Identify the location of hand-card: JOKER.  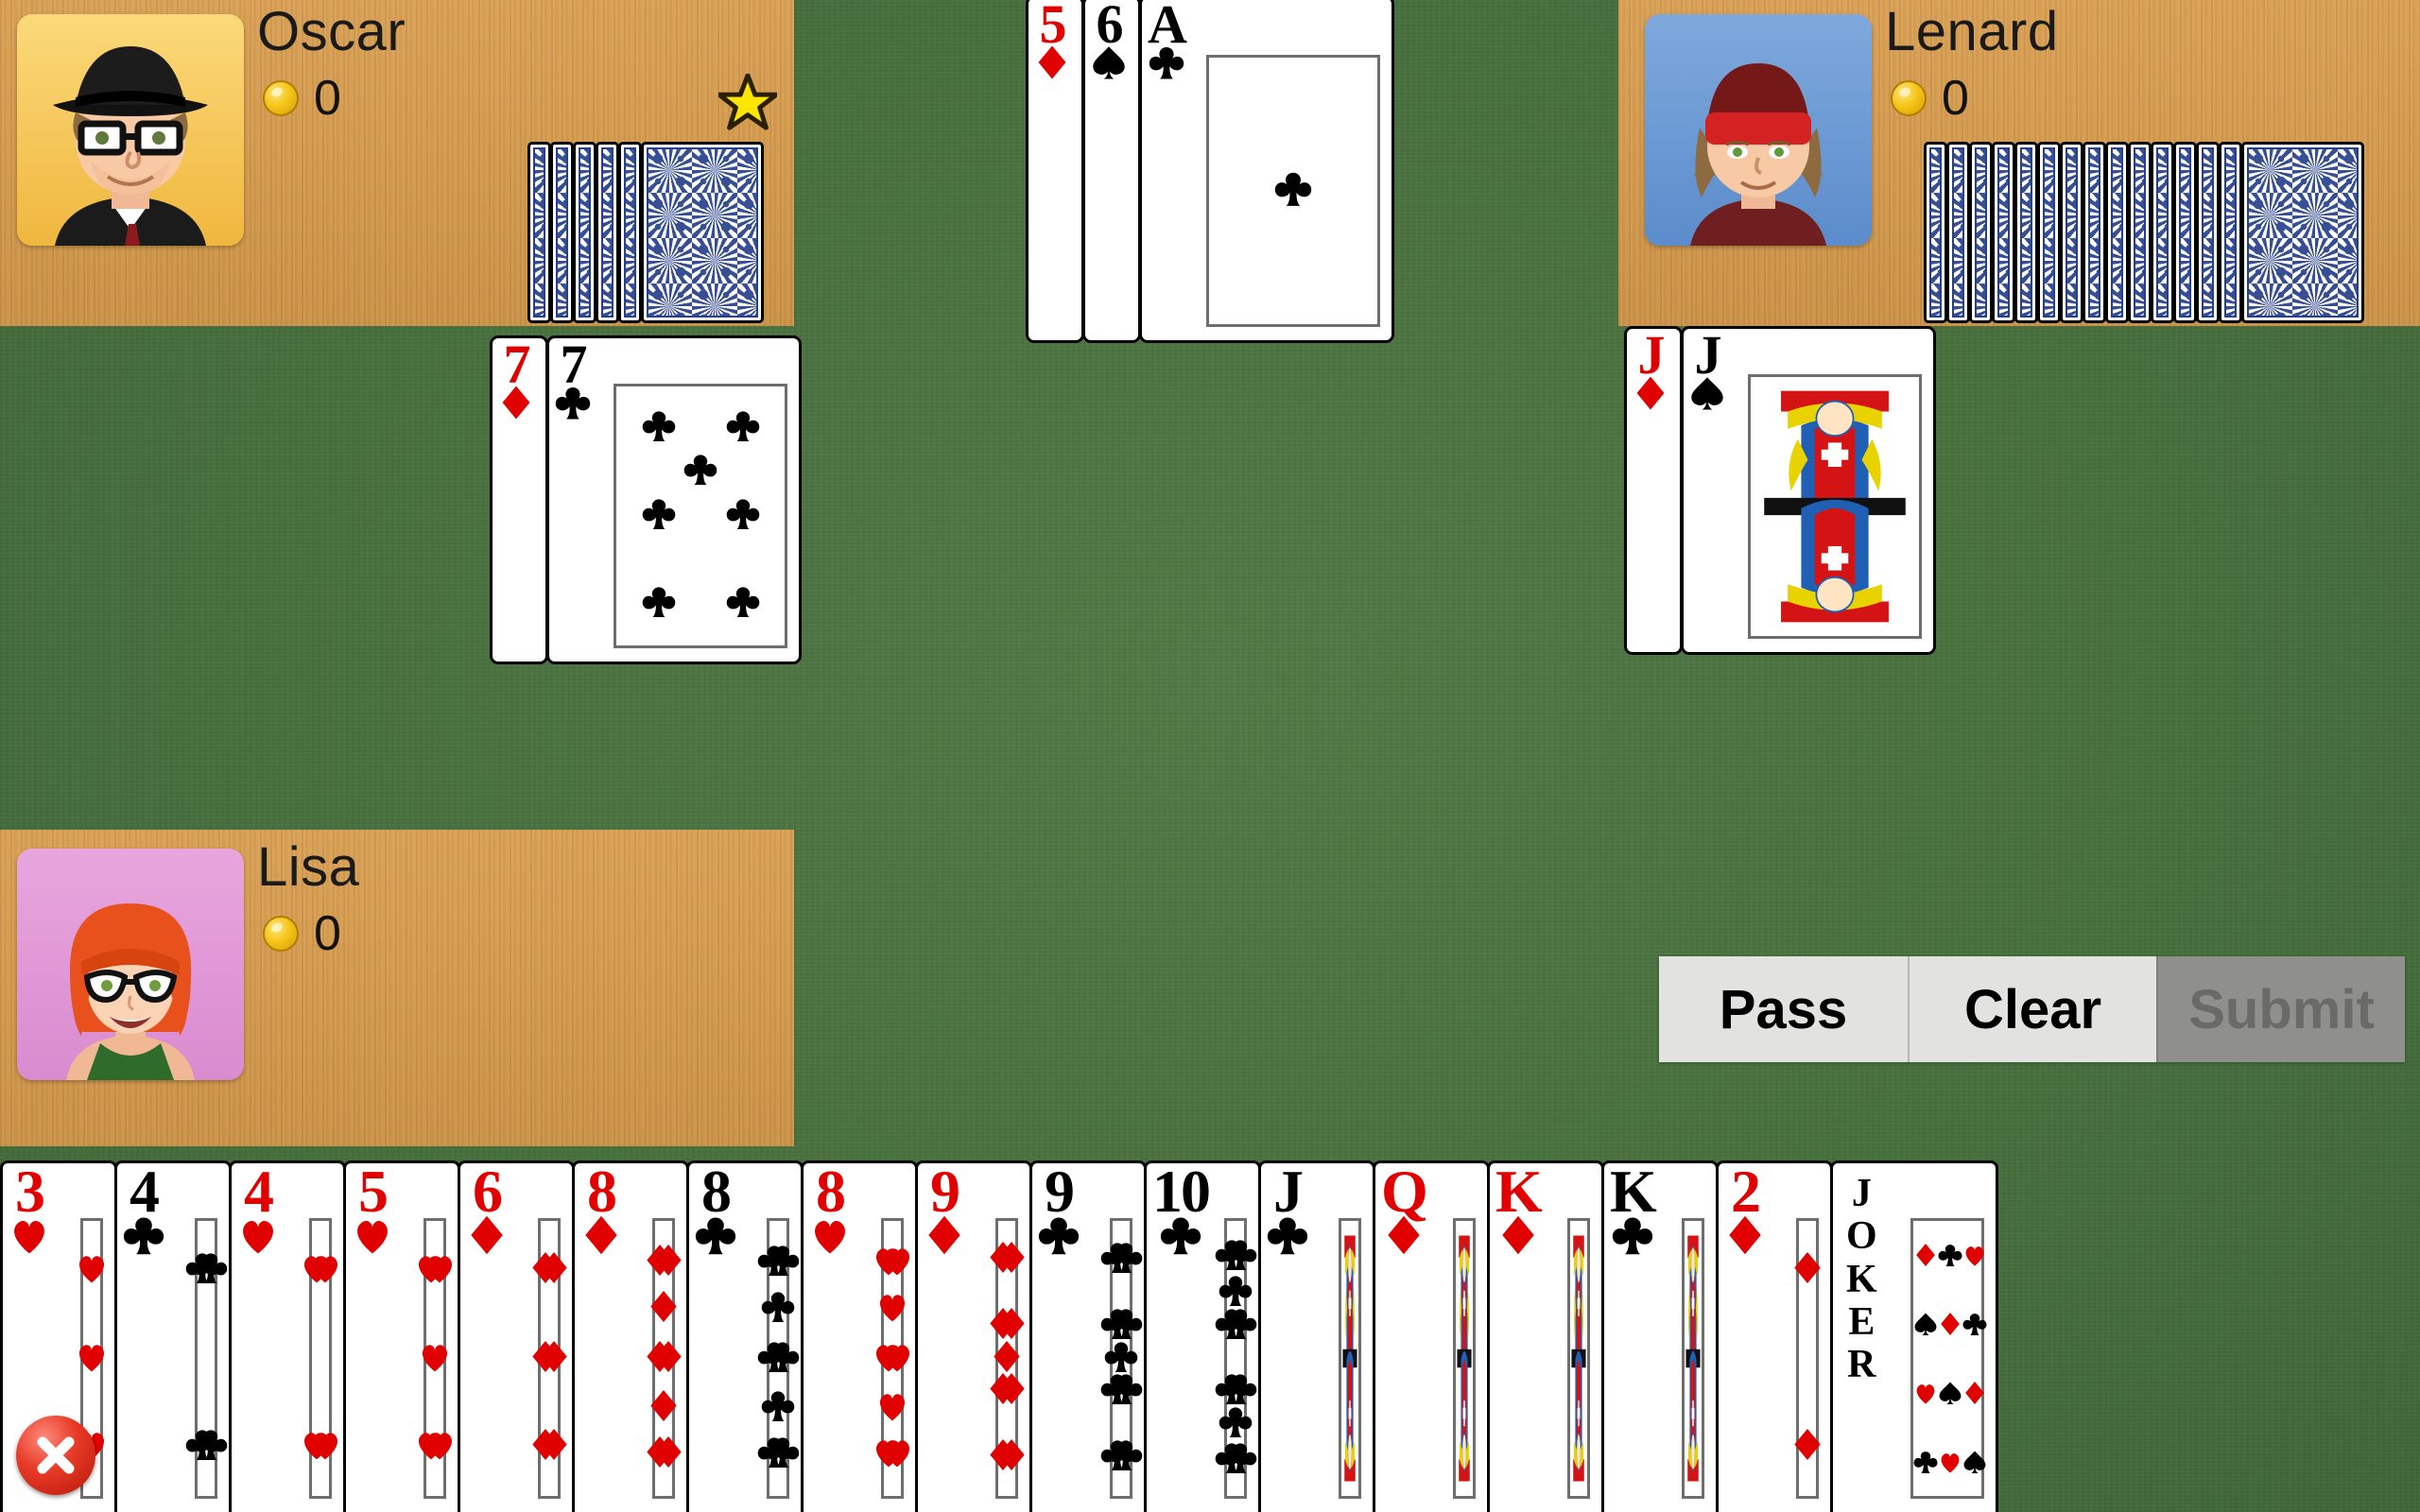
(1914, 1336).